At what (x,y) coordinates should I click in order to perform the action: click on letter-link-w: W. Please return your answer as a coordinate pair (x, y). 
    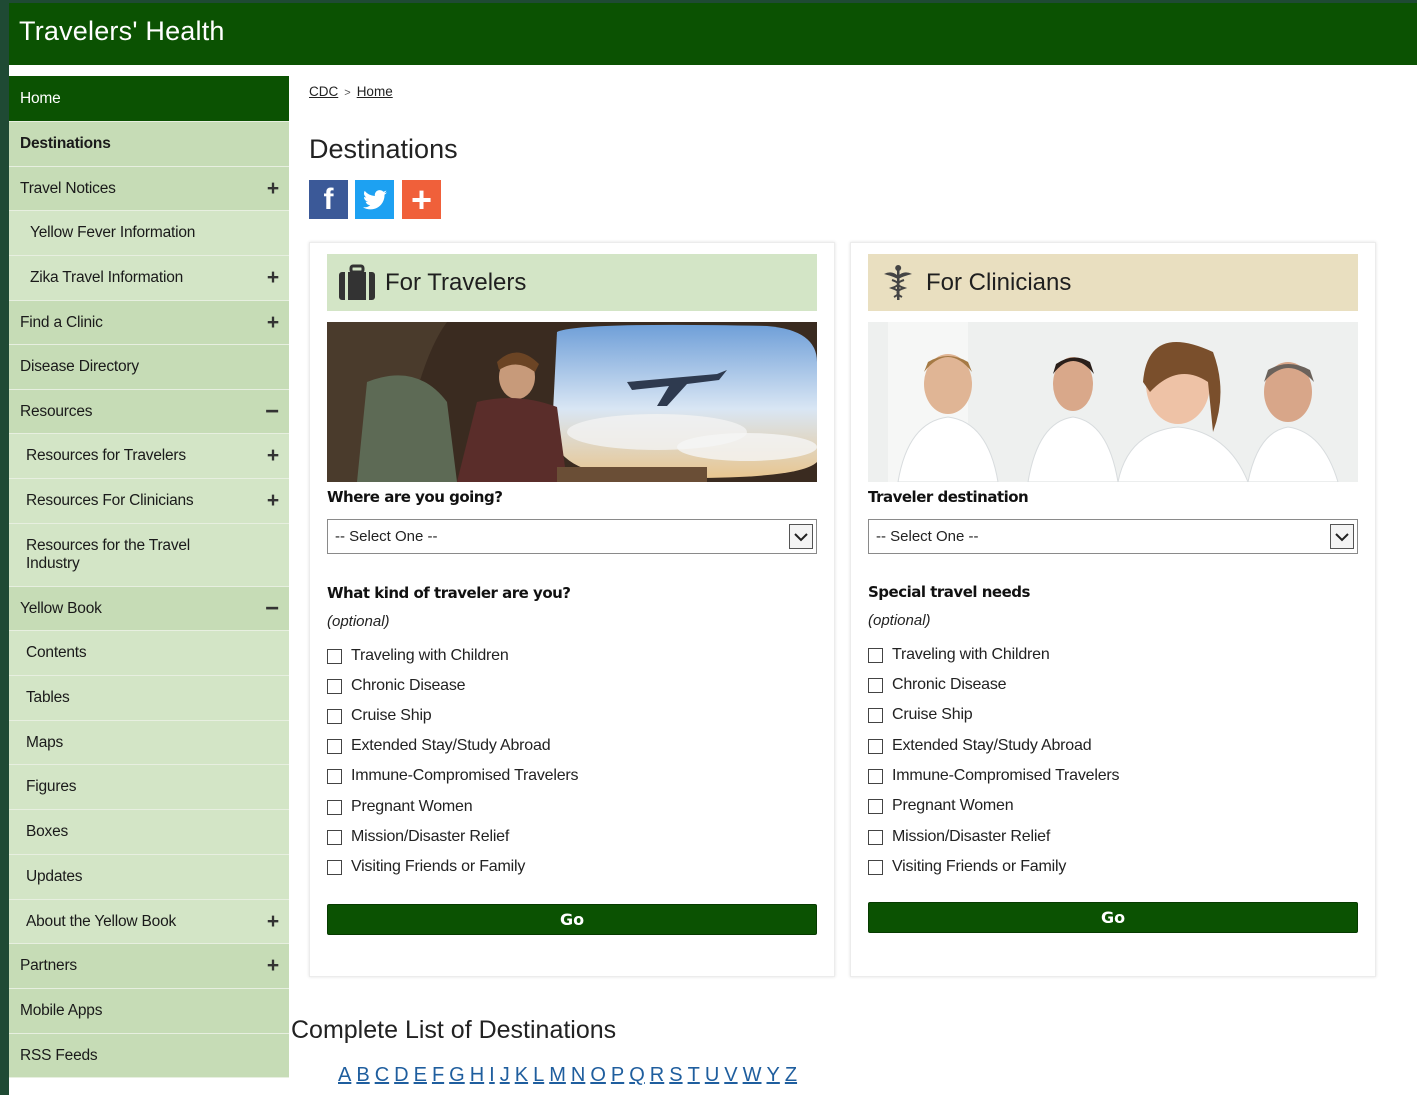
    Looking at the image, I should click on (752, 1075).